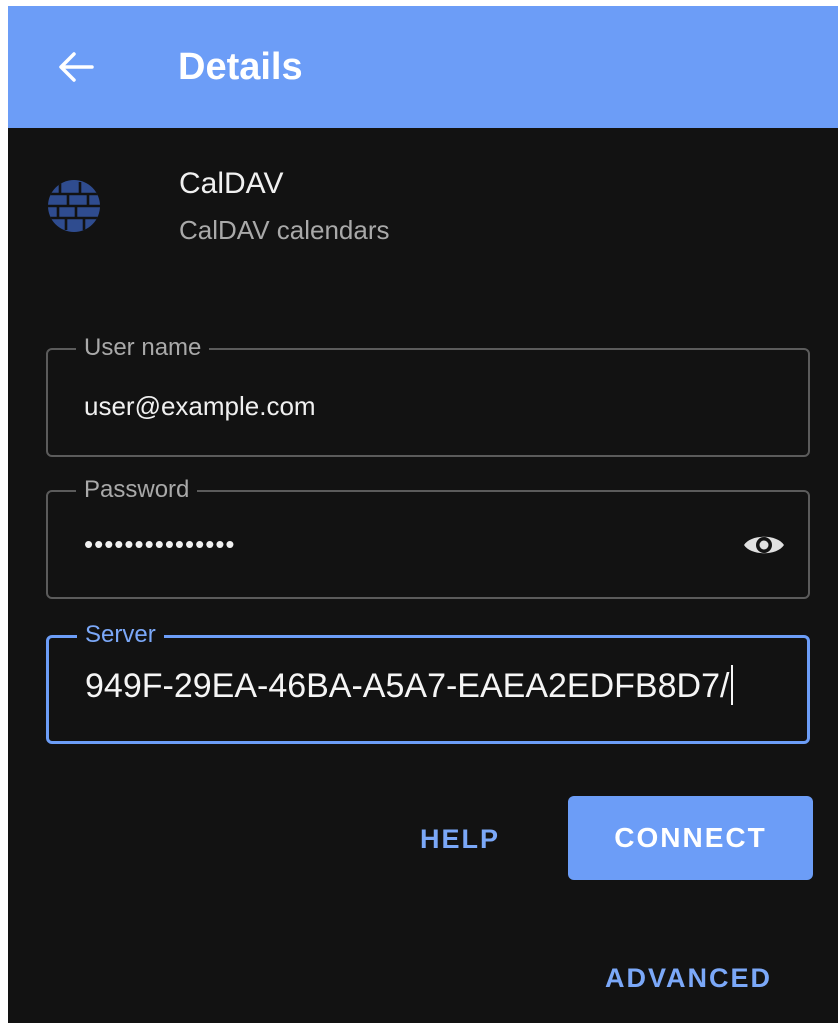 The width and height of the screenshot is (838, 1023). Describe the element at coordinates (74, 206) in the screenshot. I see `caldav-globe-icon` at that location.